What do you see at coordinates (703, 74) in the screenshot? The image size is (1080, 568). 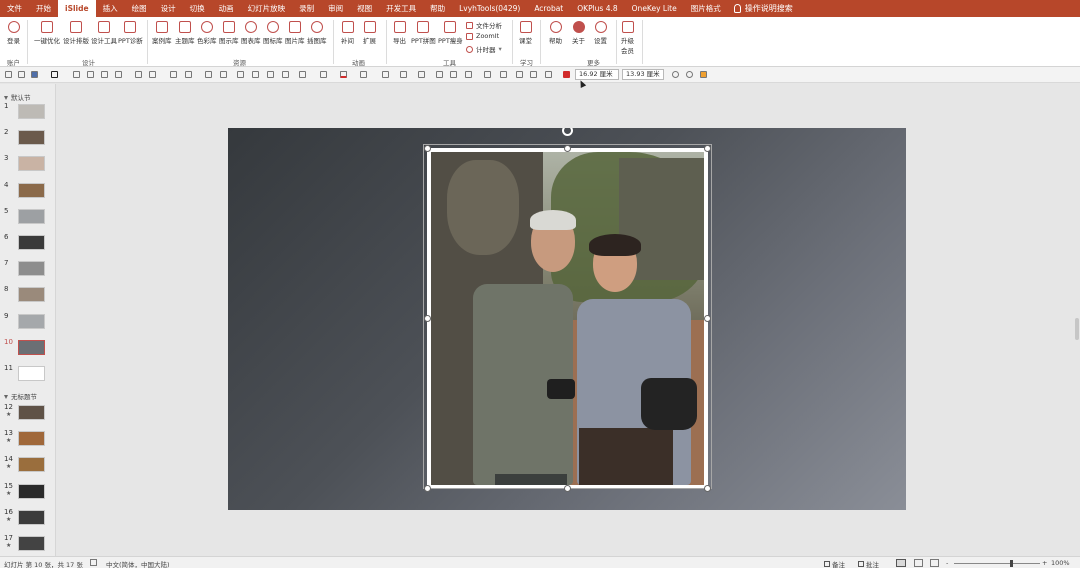 I see `picture-icon` at bounding box center [703, 74].